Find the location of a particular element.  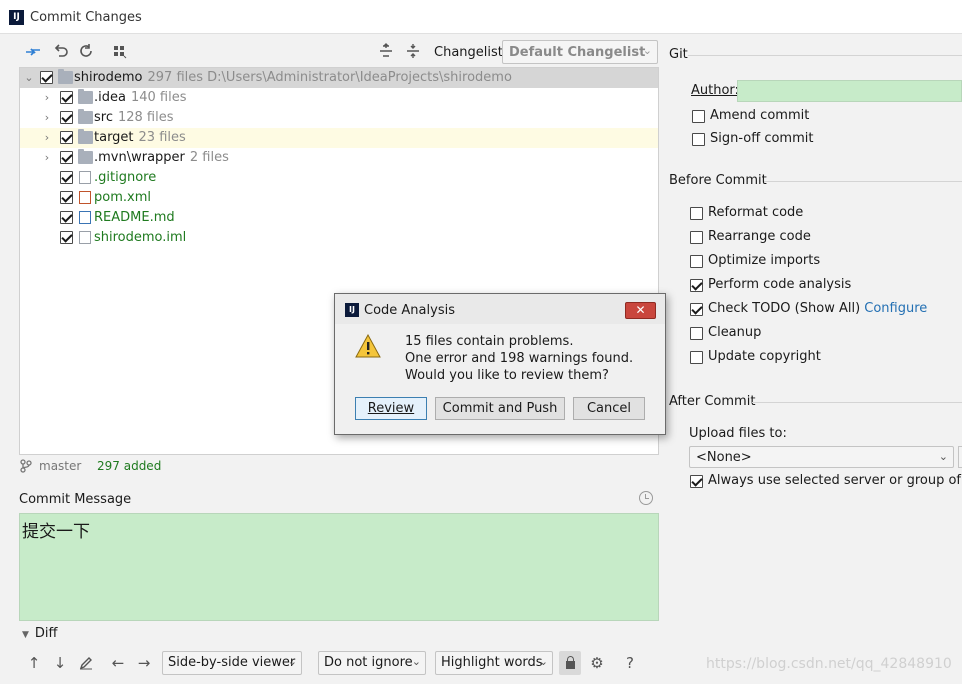

reformat-label: Reformat code is located at coordinates (756, 212).